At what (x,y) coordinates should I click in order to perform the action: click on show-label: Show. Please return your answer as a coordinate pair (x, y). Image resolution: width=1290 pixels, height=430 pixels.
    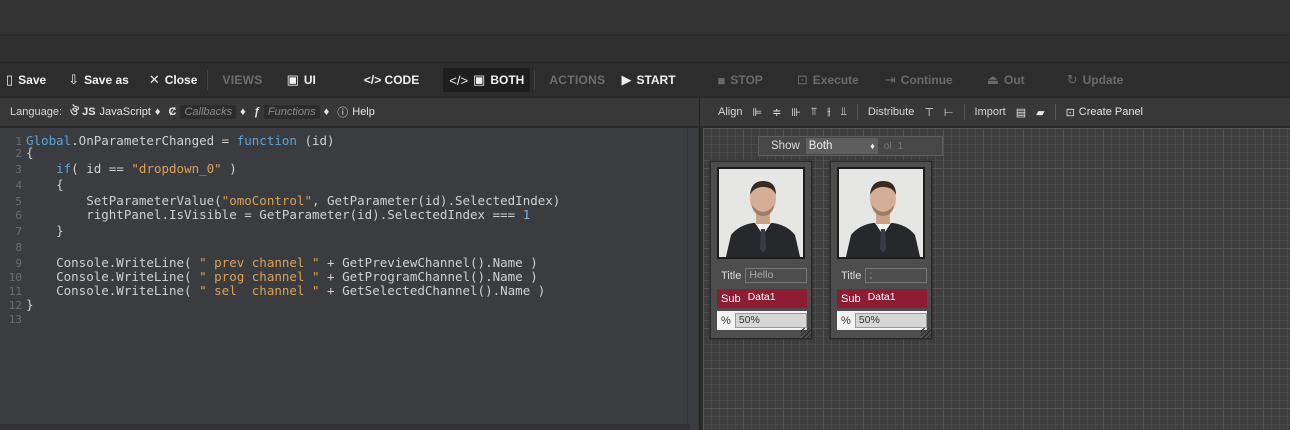
    Looking at the image, I should click on (785, 146).